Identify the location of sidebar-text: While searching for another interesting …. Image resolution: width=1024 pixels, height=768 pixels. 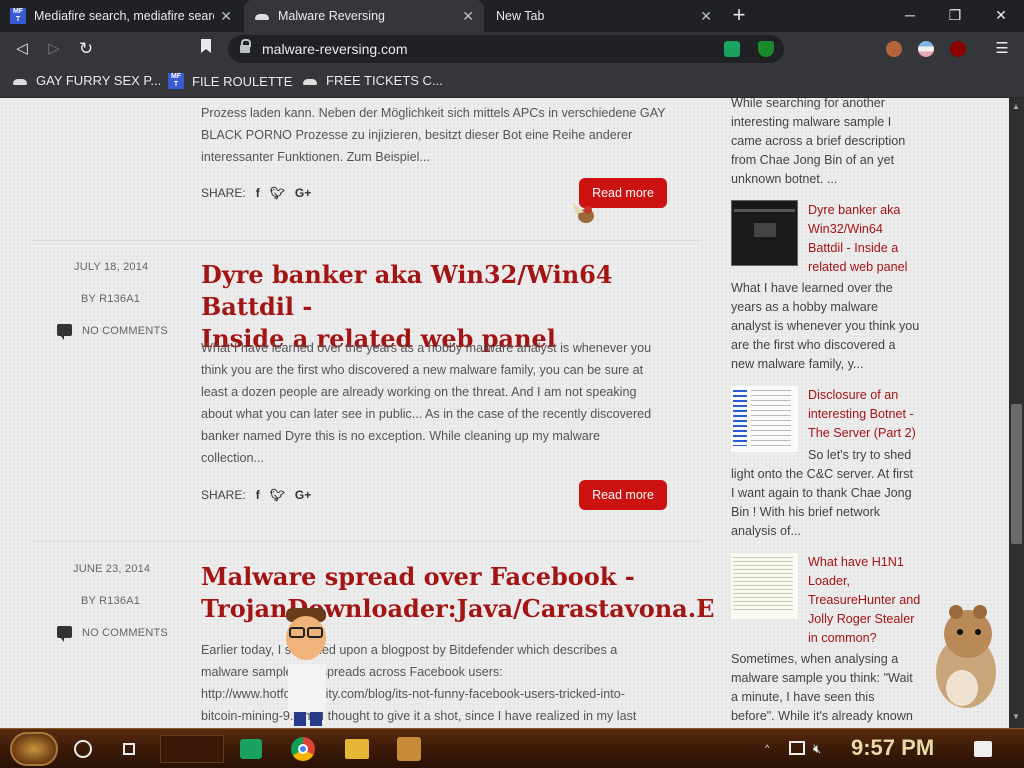
(829, 143).